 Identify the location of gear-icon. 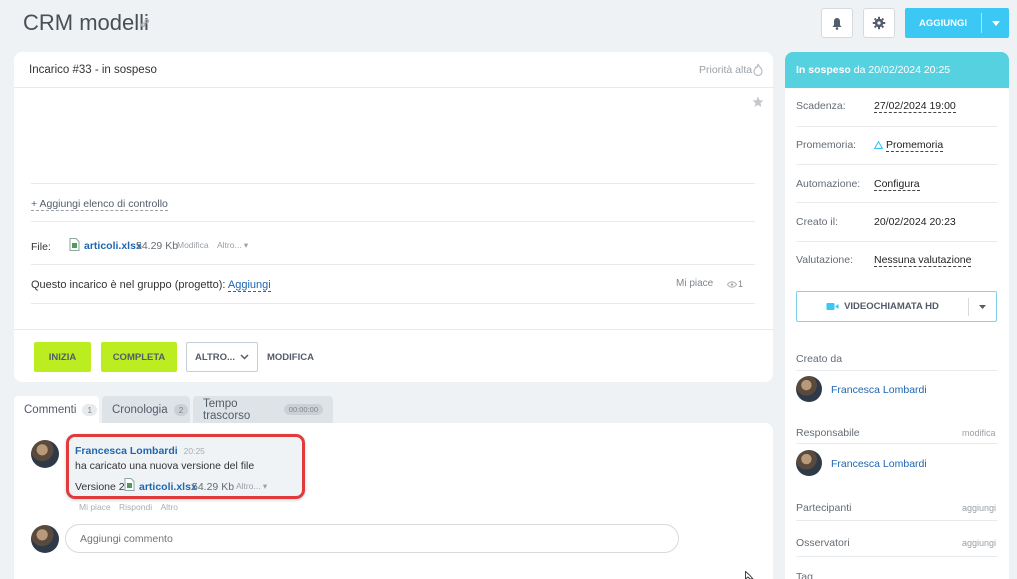
(879, 23).